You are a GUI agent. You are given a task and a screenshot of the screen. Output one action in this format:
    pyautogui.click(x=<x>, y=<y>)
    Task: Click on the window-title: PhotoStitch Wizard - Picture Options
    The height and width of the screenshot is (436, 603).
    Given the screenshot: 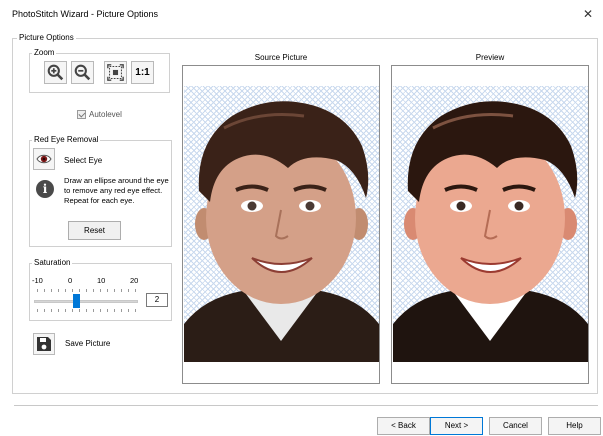 What is the action you would take?
    pyautogui.click(x=85, y=14)
    